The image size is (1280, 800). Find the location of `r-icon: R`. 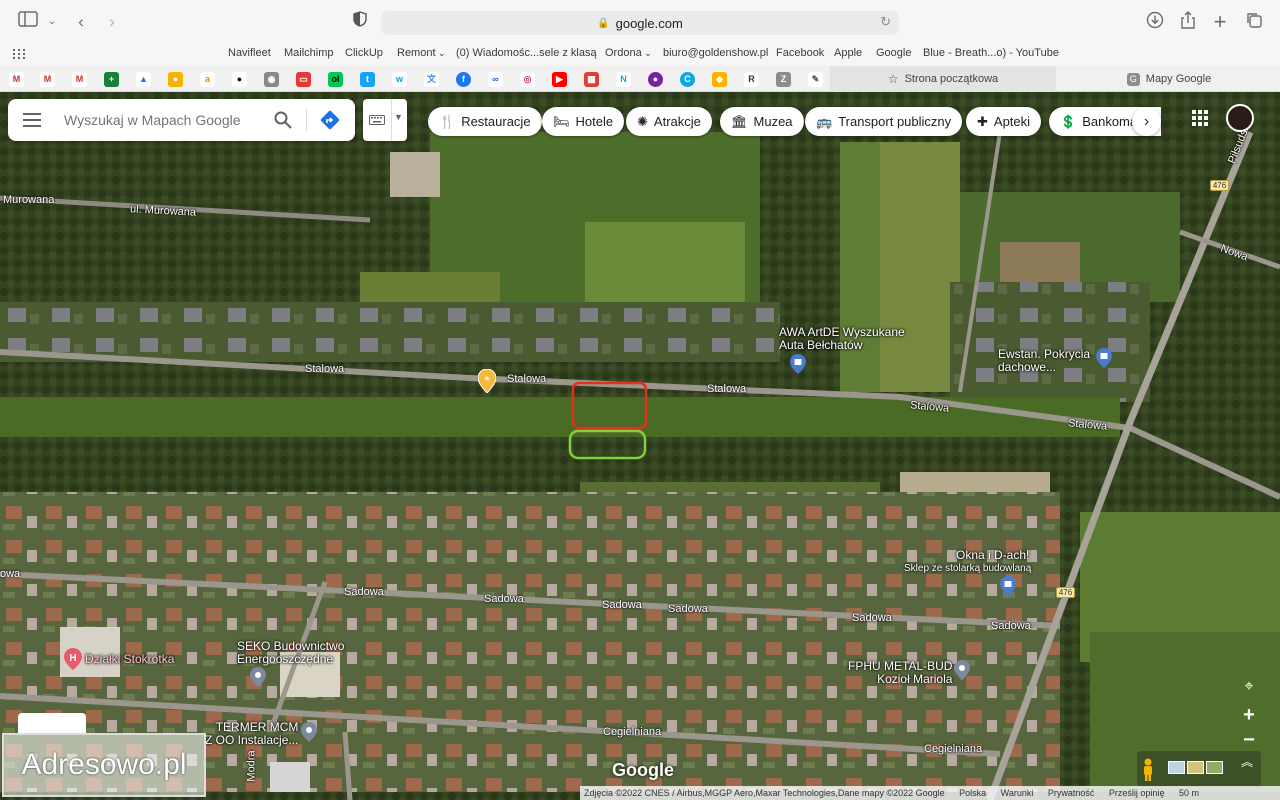

r-icon: R is located at coordinates (751, 79).